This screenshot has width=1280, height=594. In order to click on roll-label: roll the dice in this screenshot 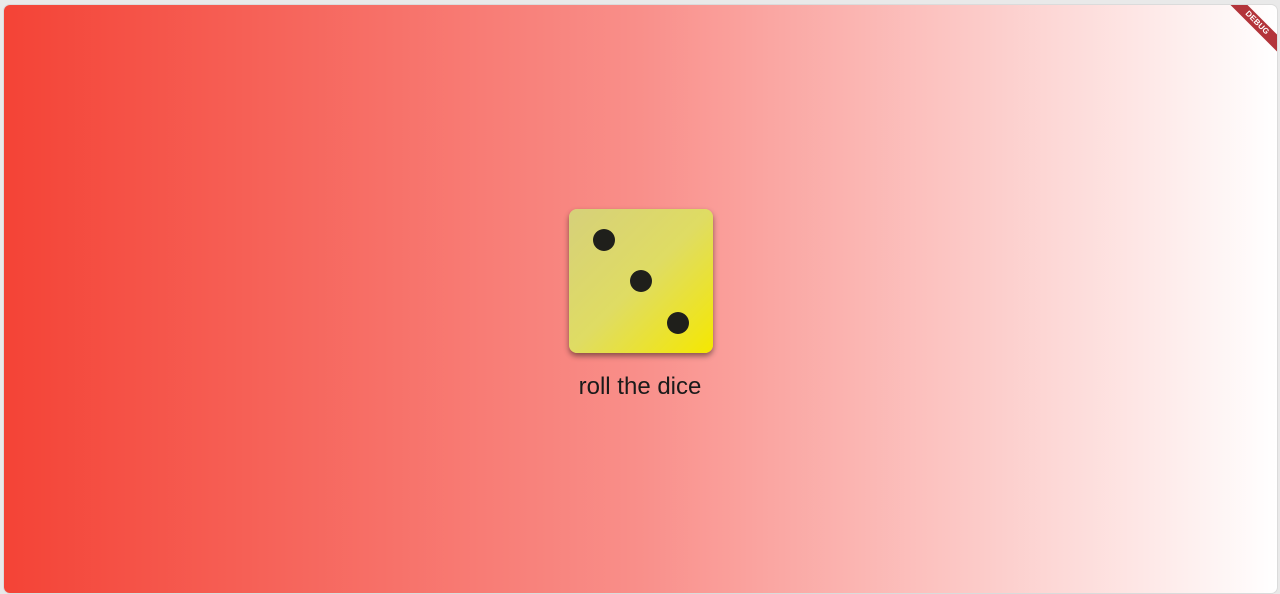, I will do `click(640, 386)`.